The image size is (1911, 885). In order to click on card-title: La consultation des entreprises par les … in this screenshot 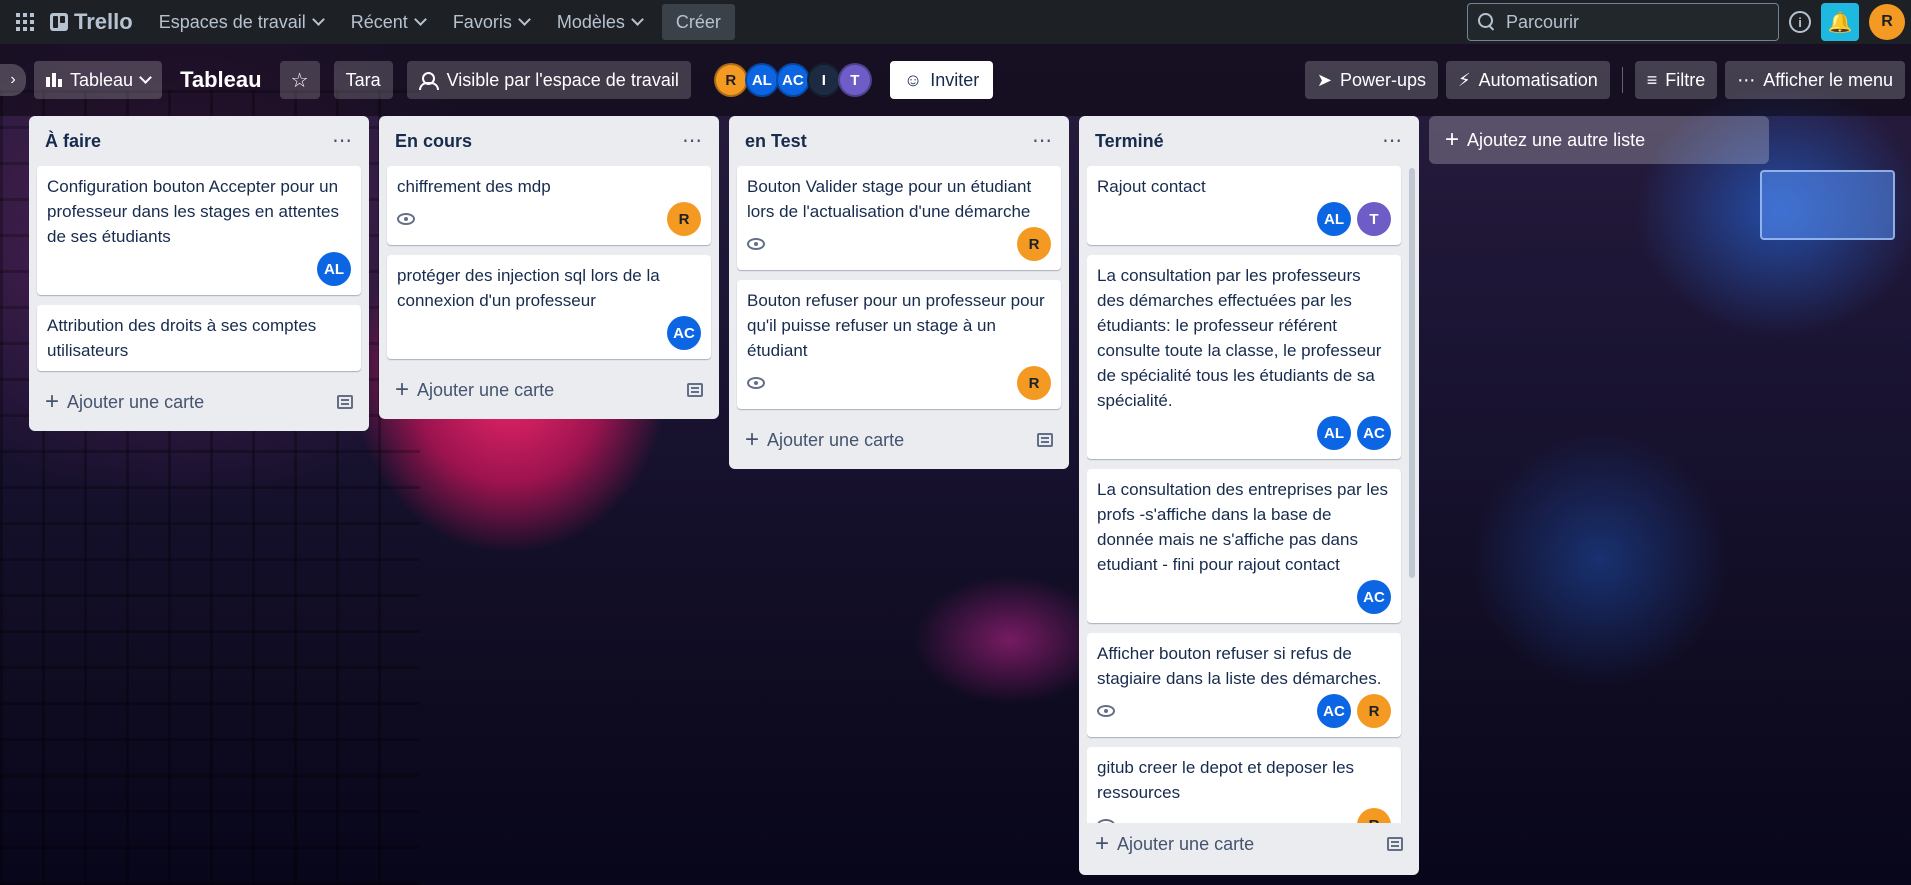, I will do `click(1243, 527)`.